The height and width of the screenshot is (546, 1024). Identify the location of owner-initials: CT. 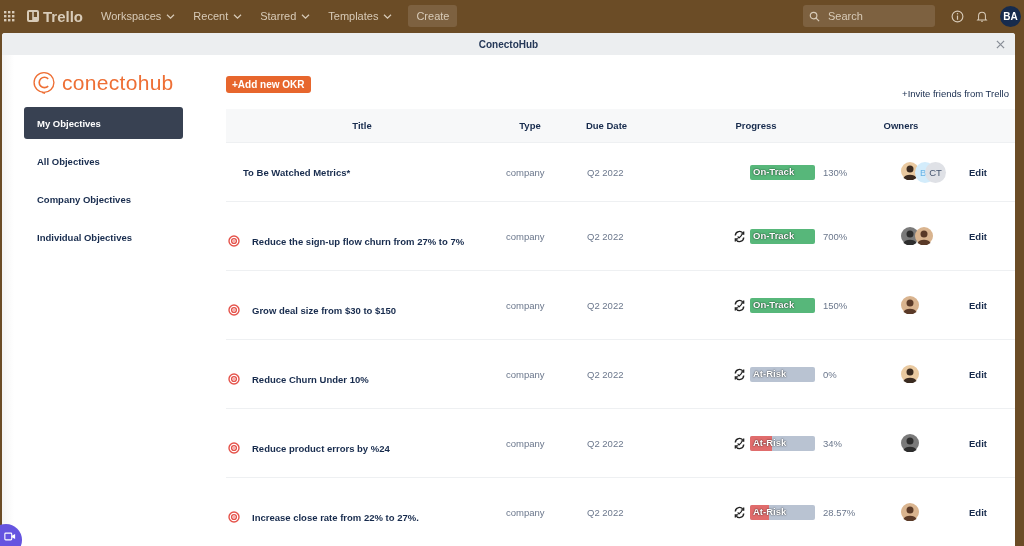
(935, 172).